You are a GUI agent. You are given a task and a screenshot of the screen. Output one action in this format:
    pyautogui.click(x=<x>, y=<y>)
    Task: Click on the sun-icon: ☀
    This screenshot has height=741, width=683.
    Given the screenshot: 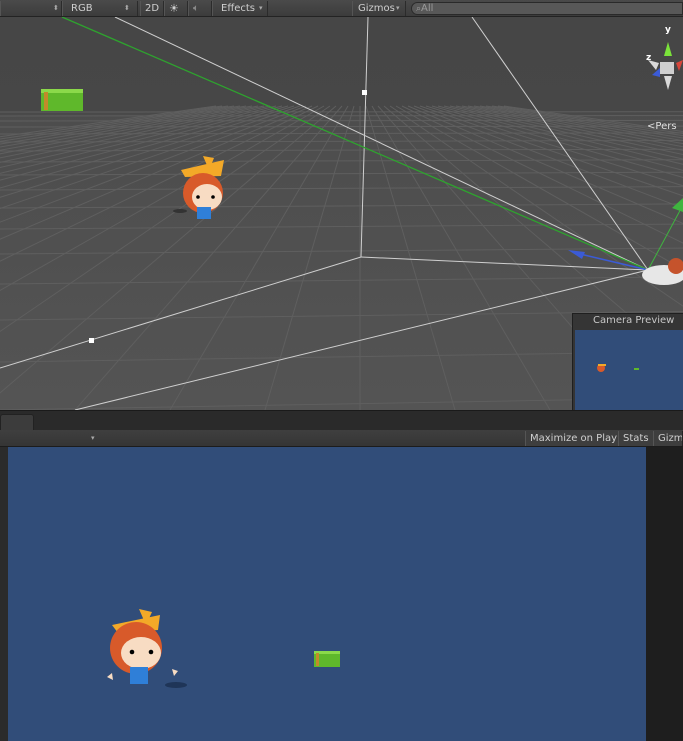 What is the action you would take?
    pyautogui.click(x=174, y=8)
    